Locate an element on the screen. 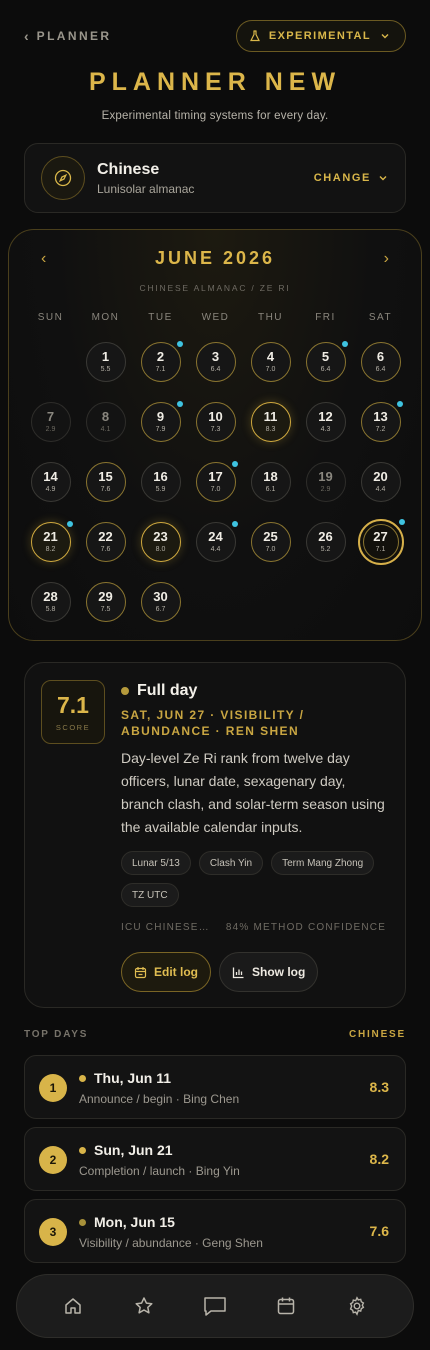 Image resolution: width=430 pixels, height=1350 pixels. calendar-cell: 29 7.5 is located at coordinates (105, 612).